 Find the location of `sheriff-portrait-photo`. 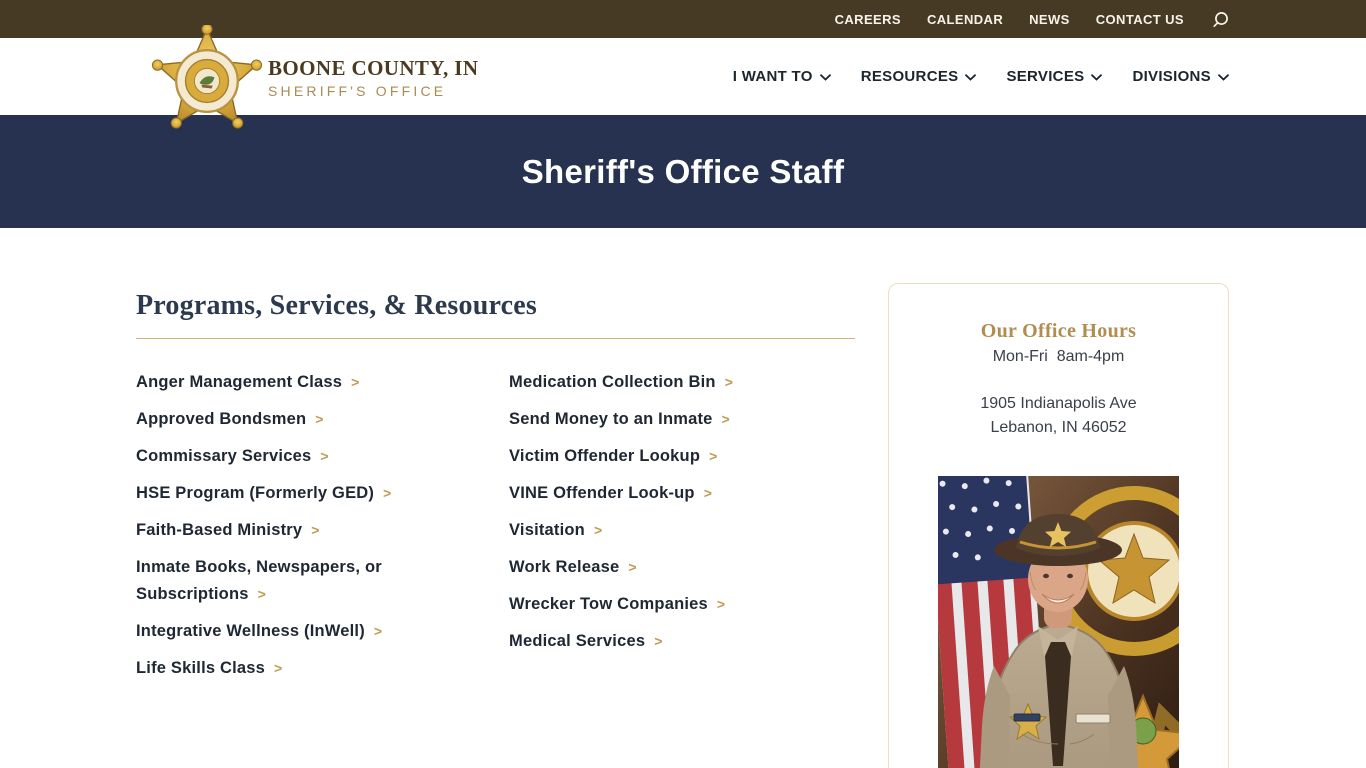

sheriff-portrait-photo is located at coordinates (1058, 622).